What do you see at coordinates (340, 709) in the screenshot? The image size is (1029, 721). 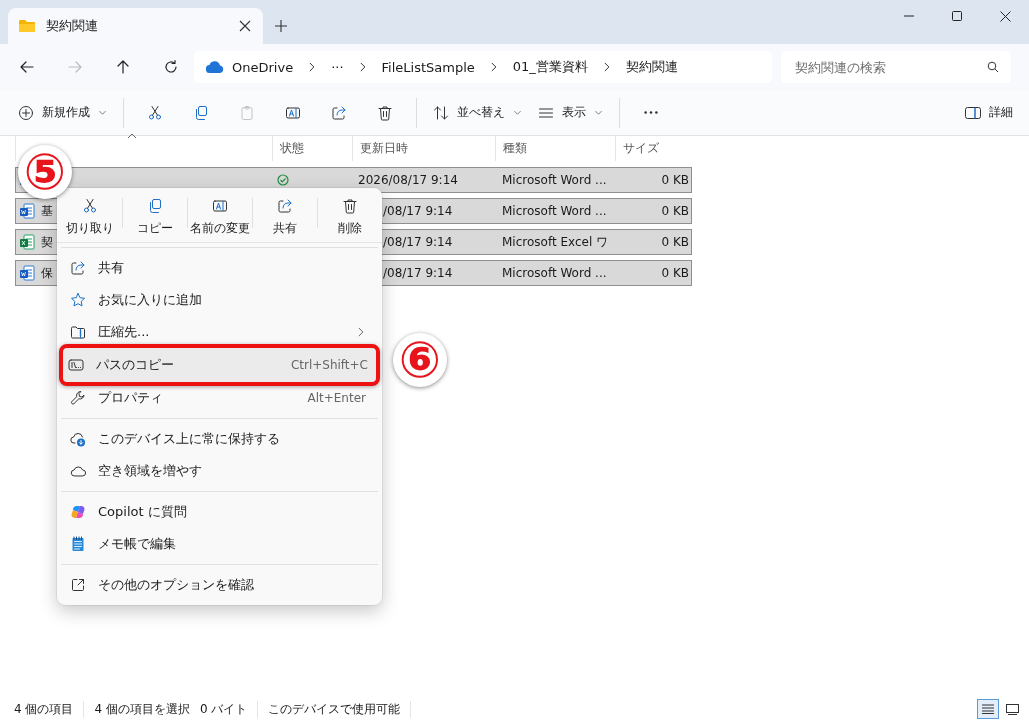 I see `status-text: このデバイスで使用可能` at bounding box center [340, 709].